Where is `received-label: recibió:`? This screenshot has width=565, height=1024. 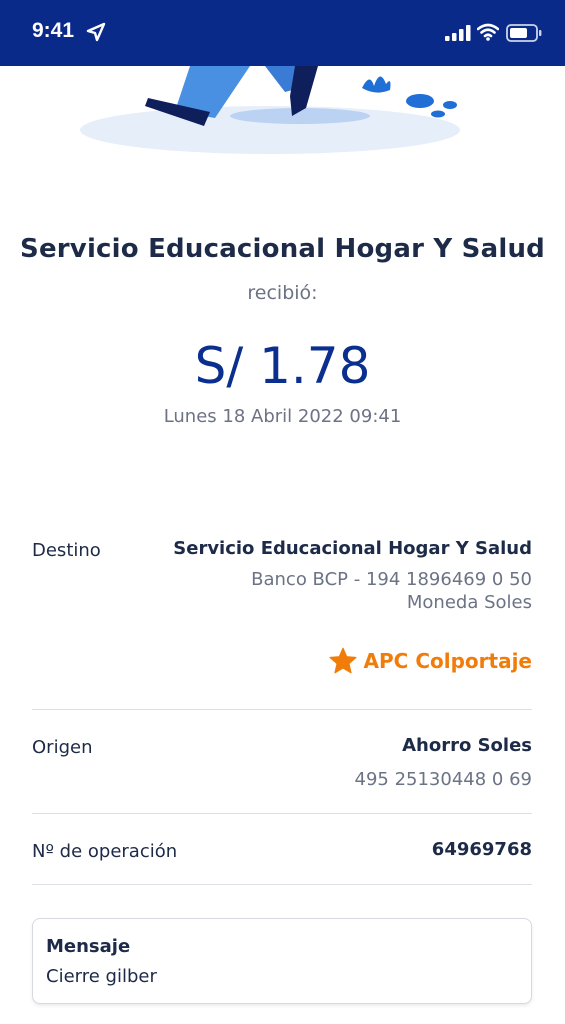
received-label: recibió: is located at coordinates (282, 293).